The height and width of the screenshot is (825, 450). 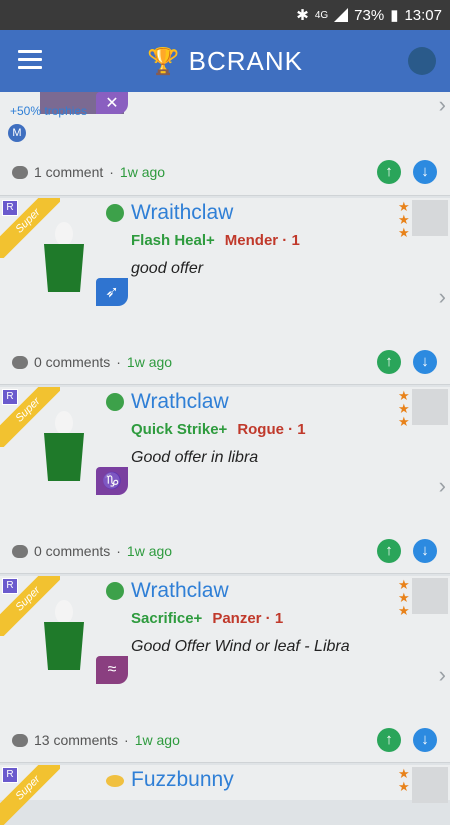 What do you see at coordinates (112, 481) in the screenshot?
I see `element-badge: ♑` at bounding box center [112, 481].